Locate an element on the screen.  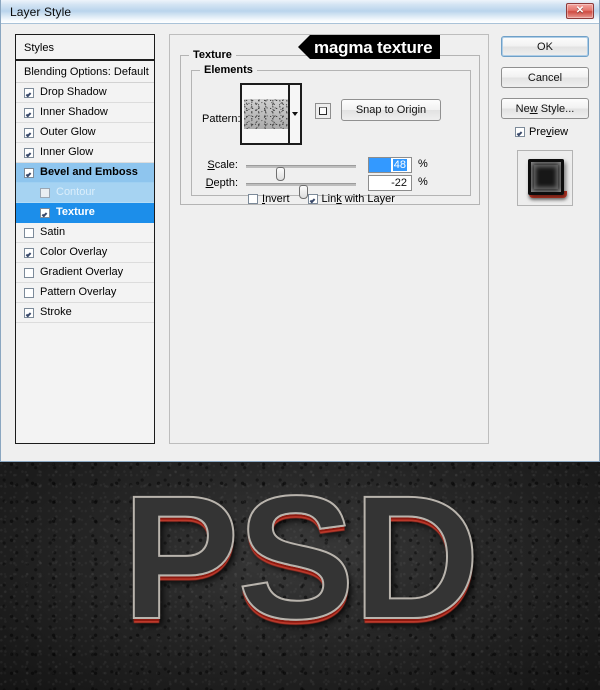
magma-texture-callout: magma texture is located at coordinates (369, 47).